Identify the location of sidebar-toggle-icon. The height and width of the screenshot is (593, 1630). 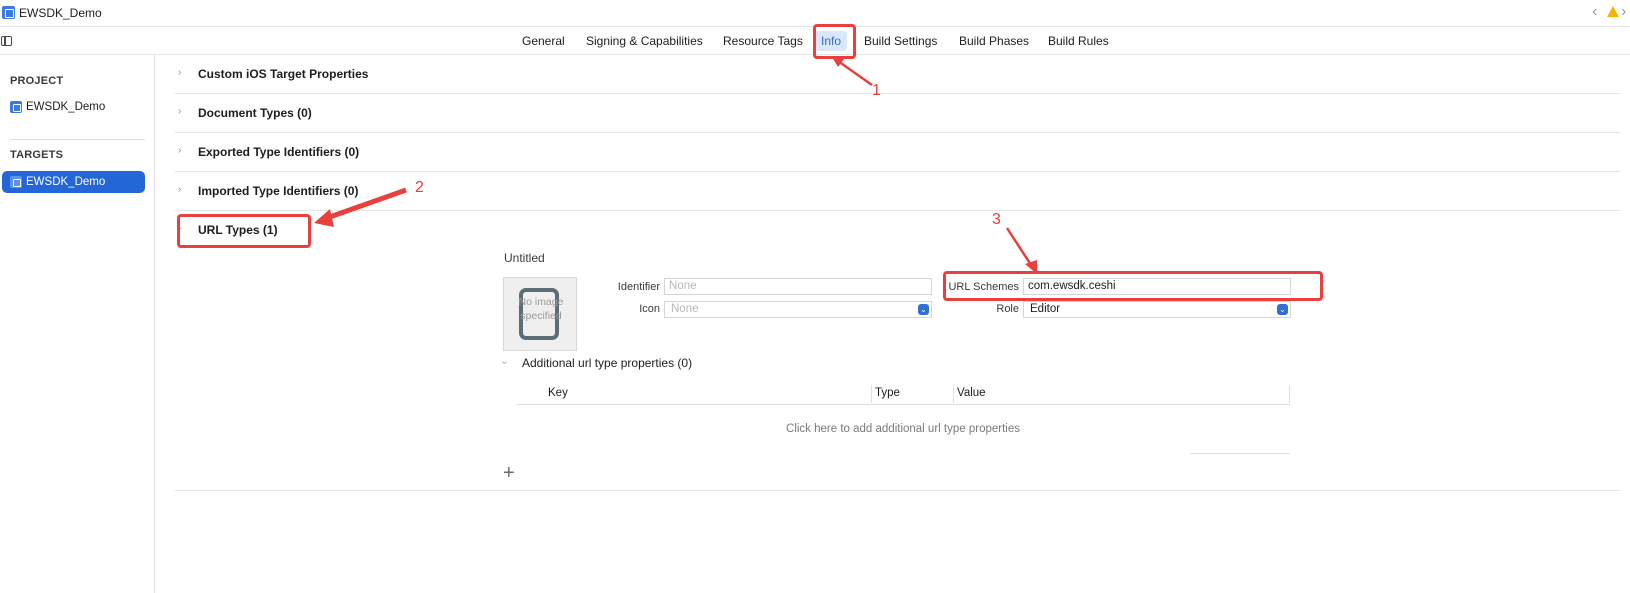
(6, 41).